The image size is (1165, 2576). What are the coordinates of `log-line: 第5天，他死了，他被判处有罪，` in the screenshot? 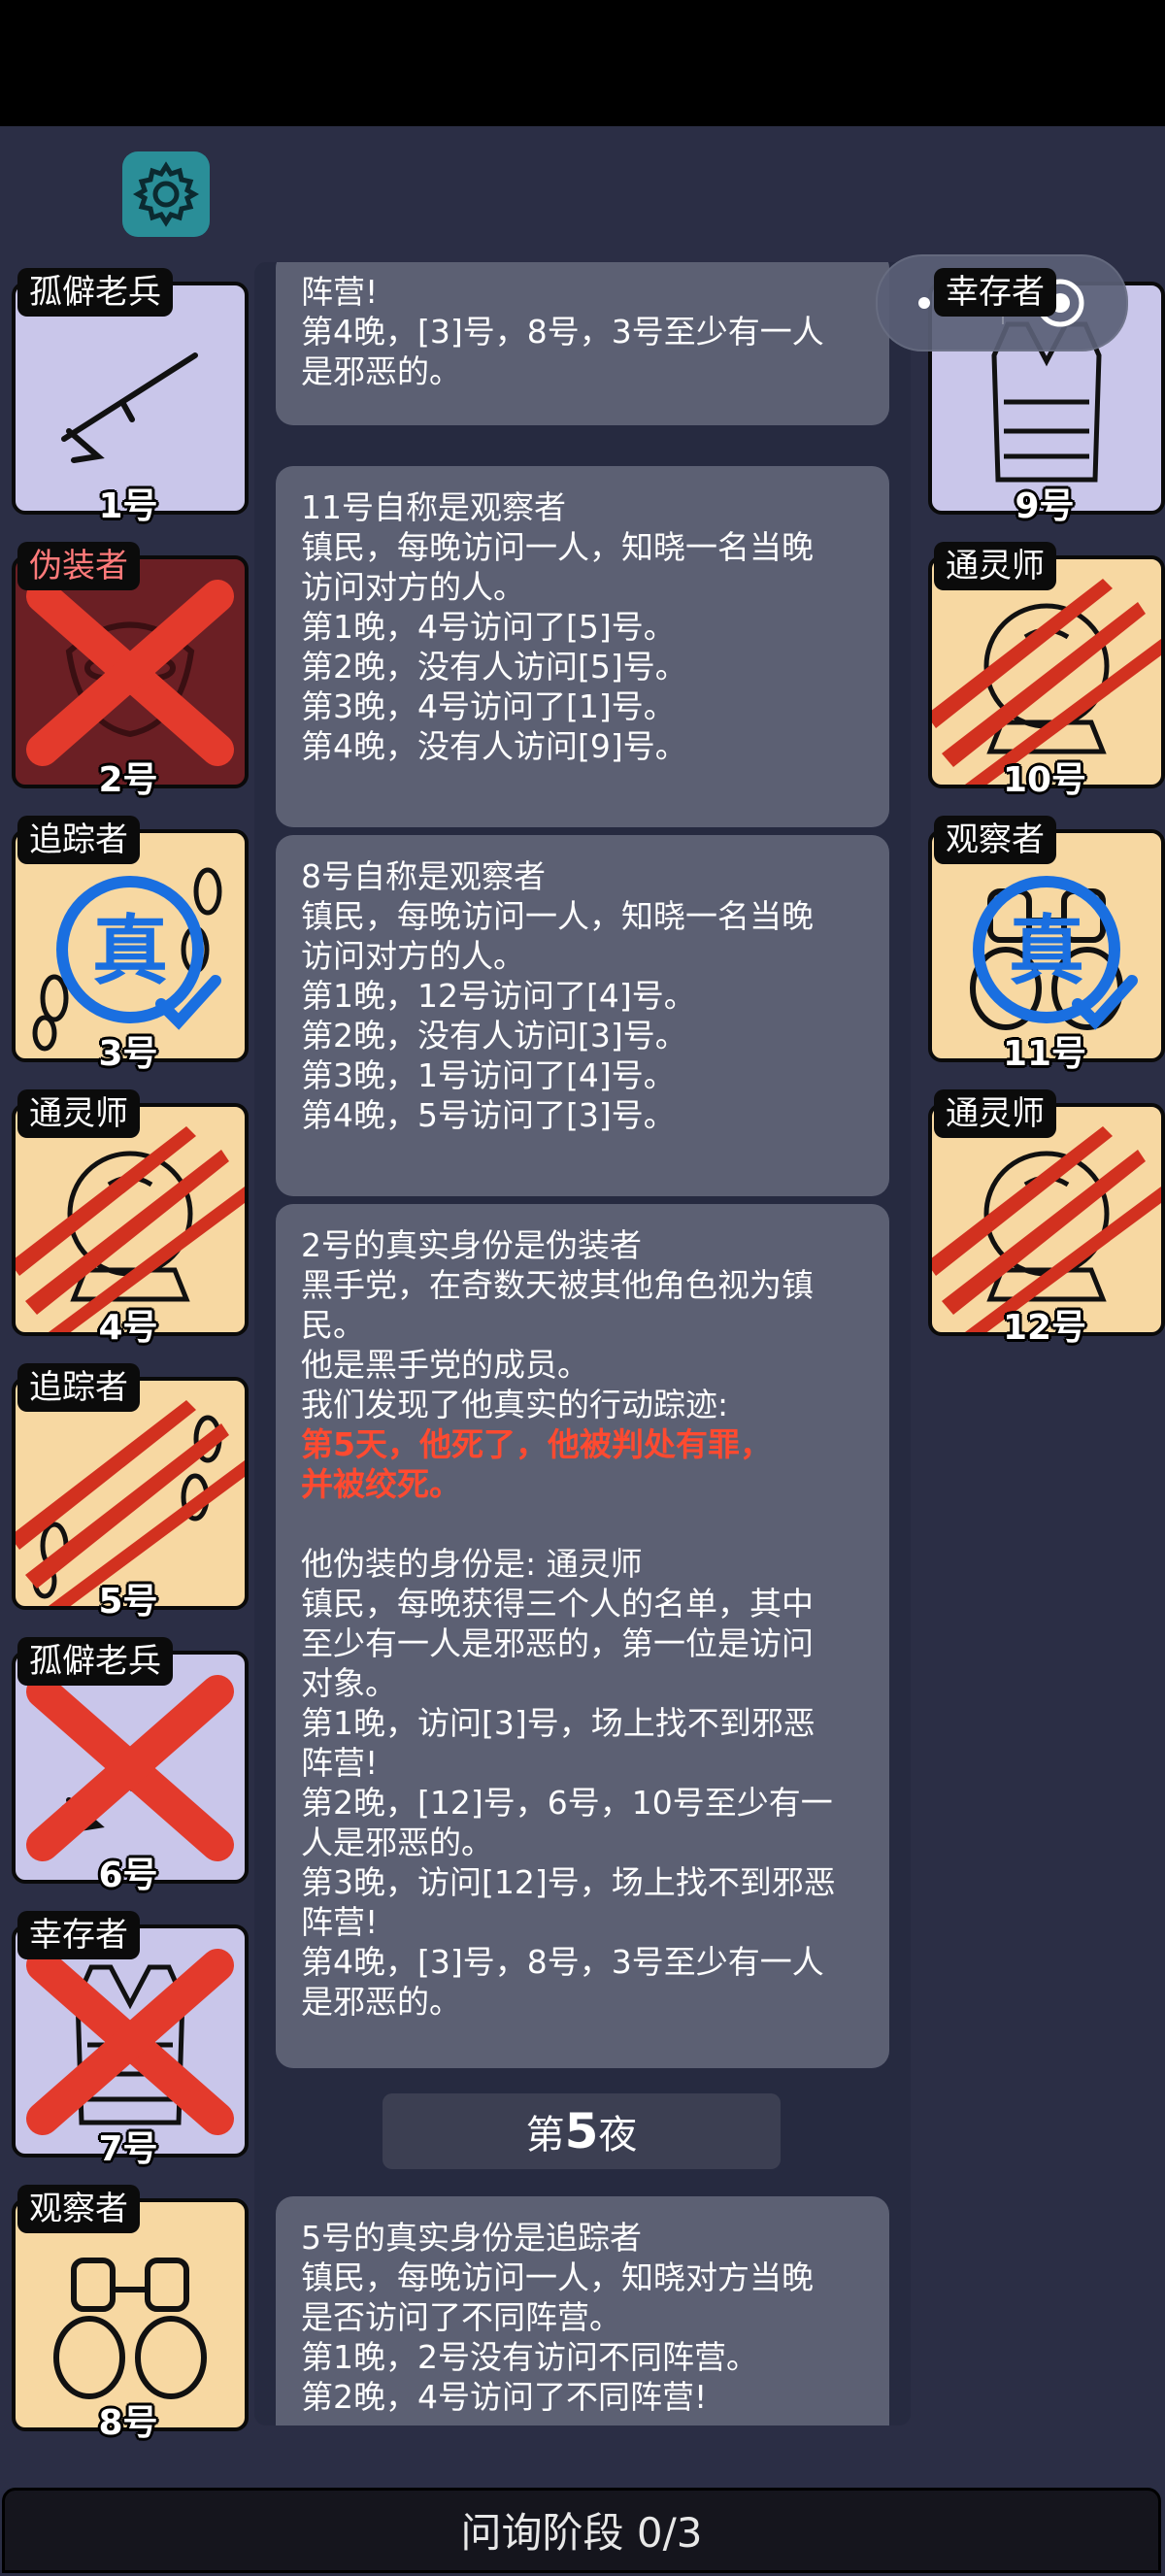 It's located at (536, 1444).